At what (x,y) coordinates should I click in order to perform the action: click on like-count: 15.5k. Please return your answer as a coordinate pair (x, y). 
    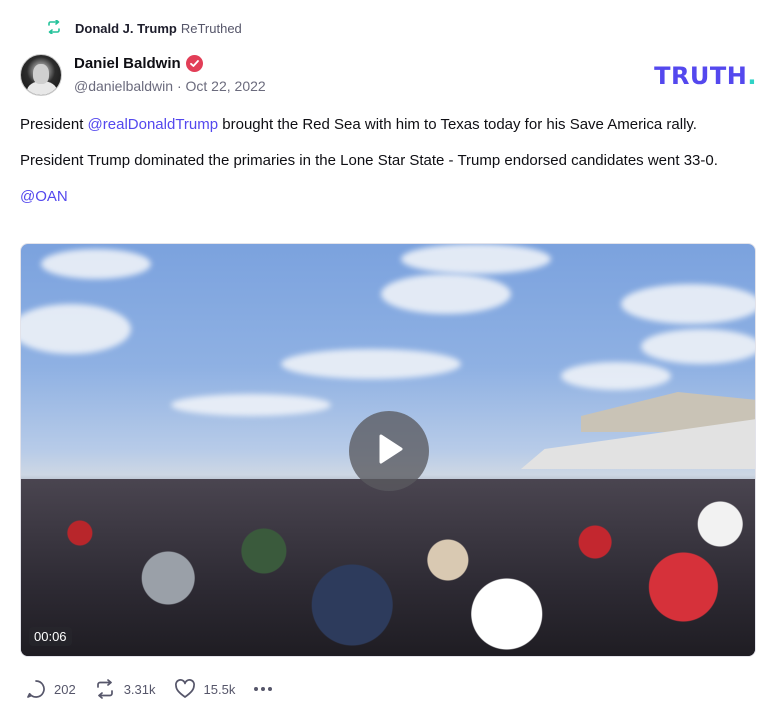
    Looking at the image, I should click on (219, 689).